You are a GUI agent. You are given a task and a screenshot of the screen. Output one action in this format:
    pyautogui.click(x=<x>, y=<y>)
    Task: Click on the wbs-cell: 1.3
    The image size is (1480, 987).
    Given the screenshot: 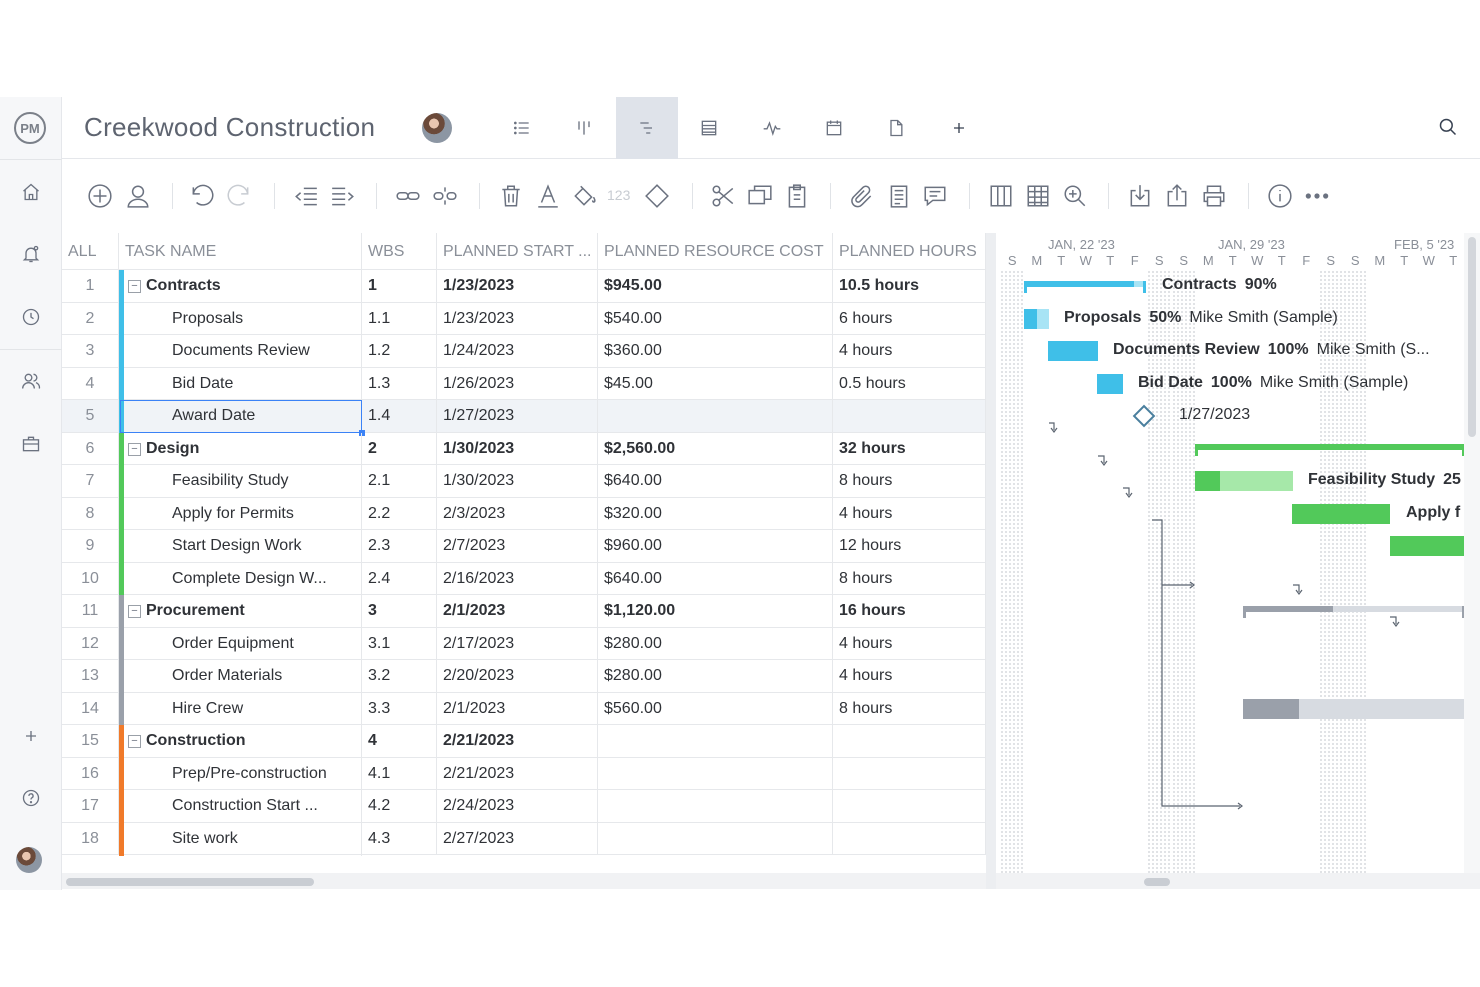 What is the action you would take?
    pyautogui.click(x=399, y=383)
    